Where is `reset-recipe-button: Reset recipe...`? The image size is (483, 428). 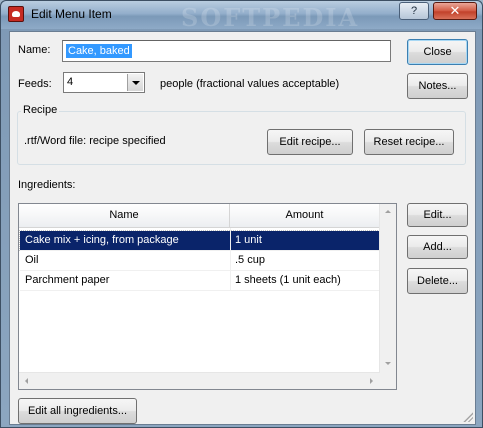
reset-recipe-button: Reset recipe... is located at coordinates (409, 142).